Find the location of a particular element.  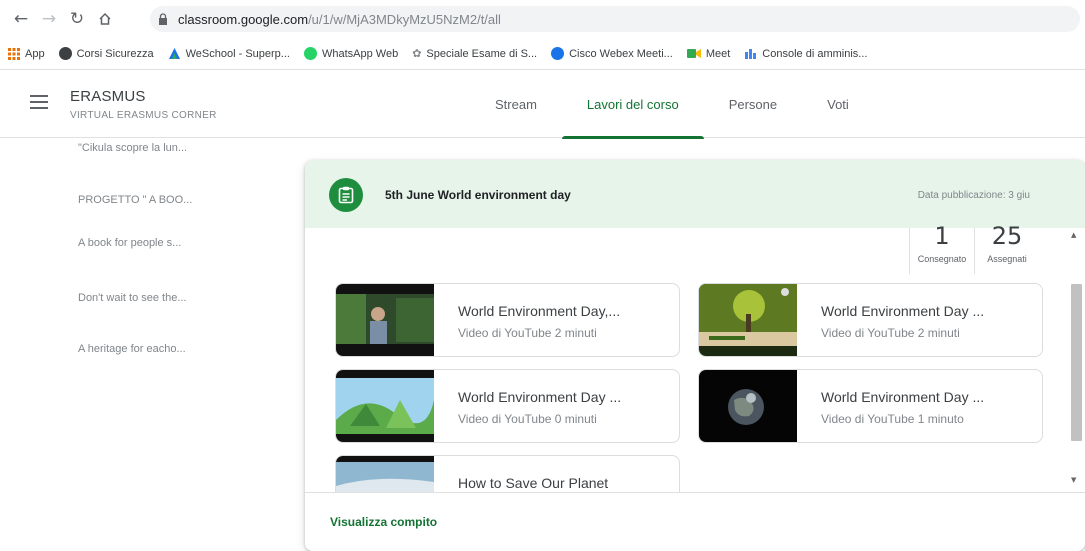

forward-arrow-icon: → is located at coordinates (49, 19).